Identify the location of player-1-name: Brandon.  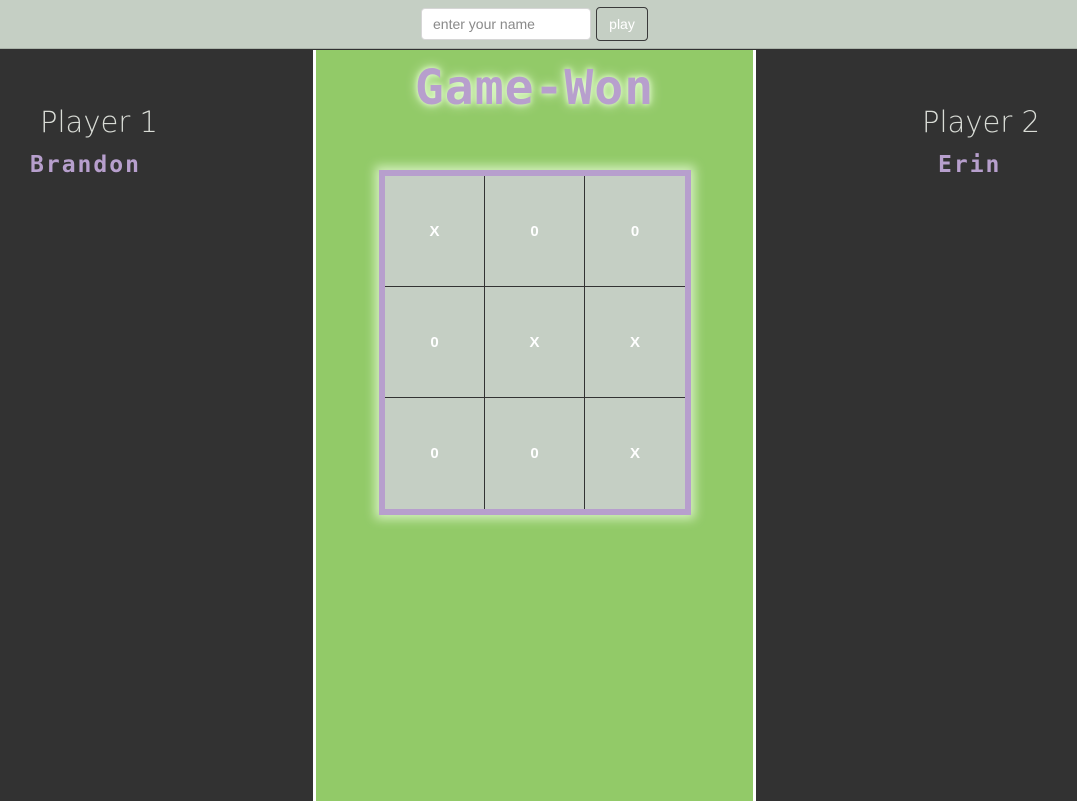
(85, 165).